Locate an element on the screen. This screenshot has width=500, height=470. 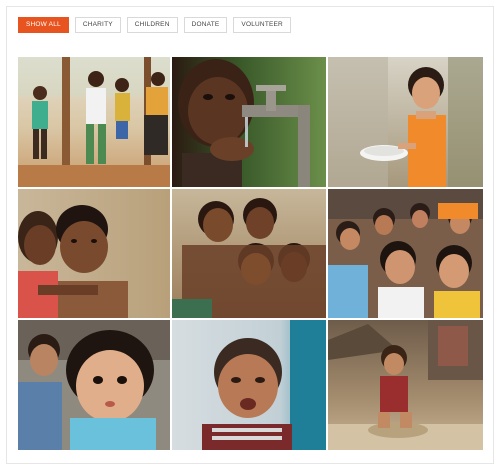
filter-charity-button: CHARITY is located at coordinates (97, 25).